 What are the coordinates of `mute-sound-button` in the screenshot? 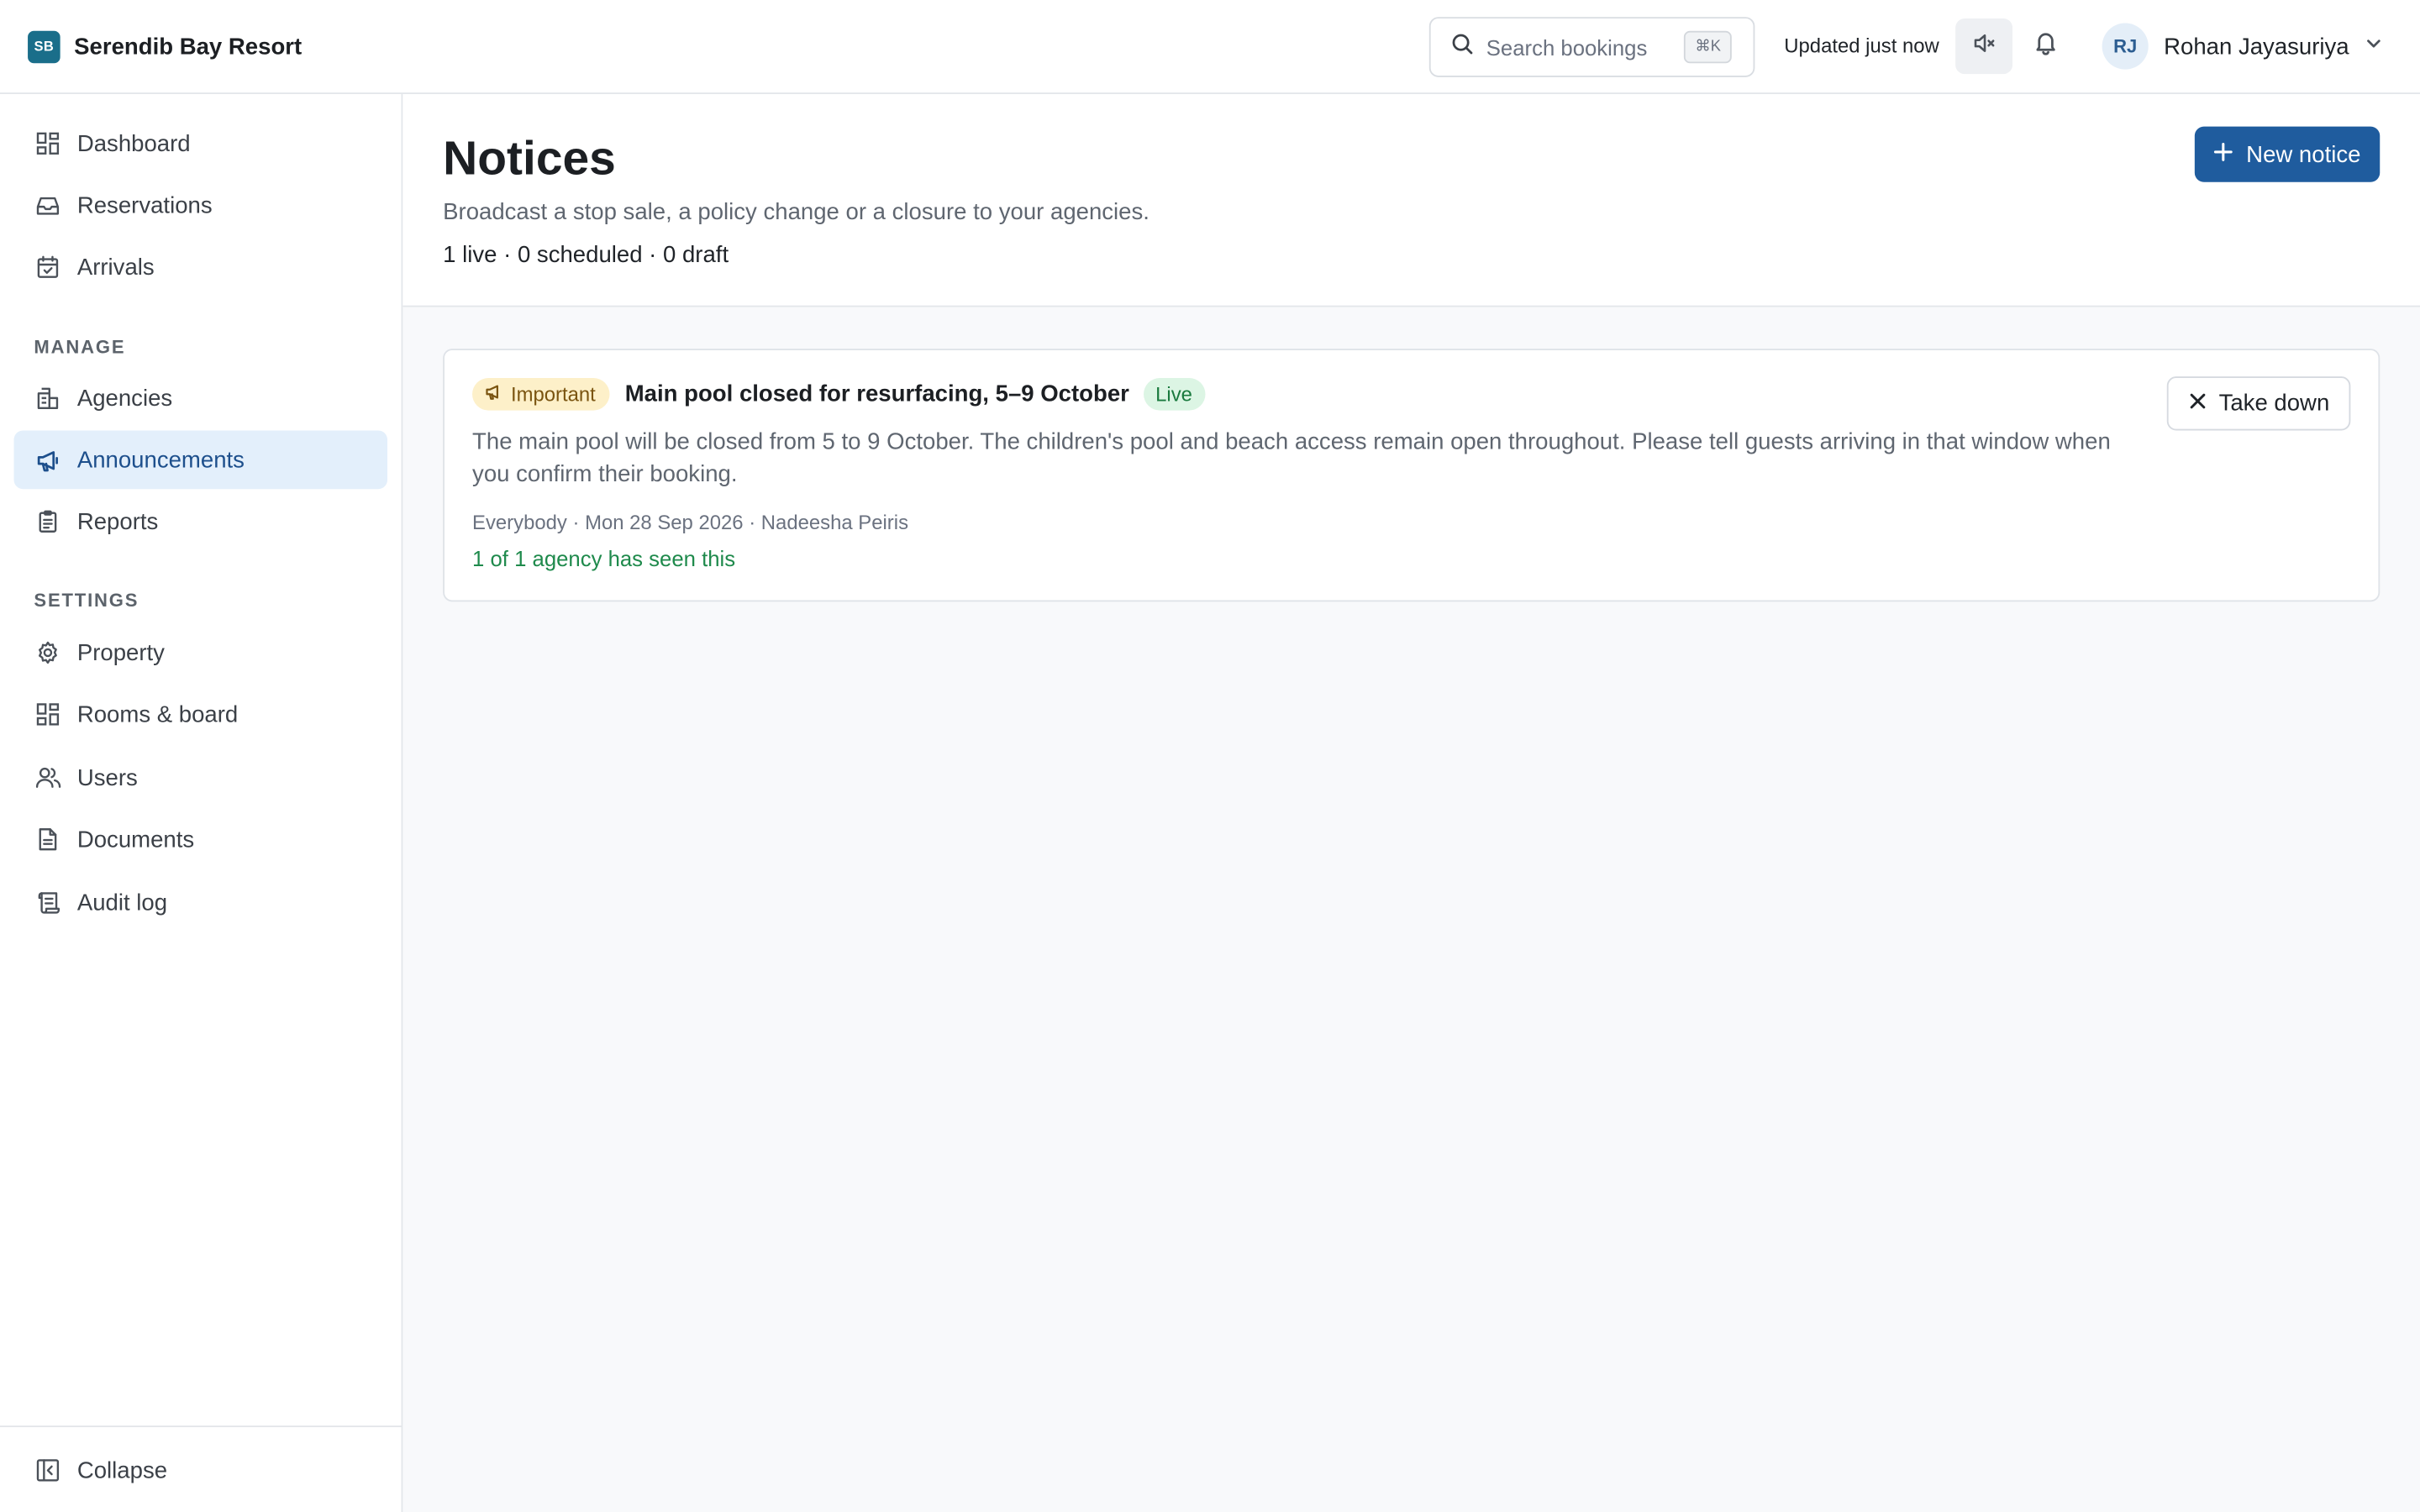 It's located at (1984, 46).